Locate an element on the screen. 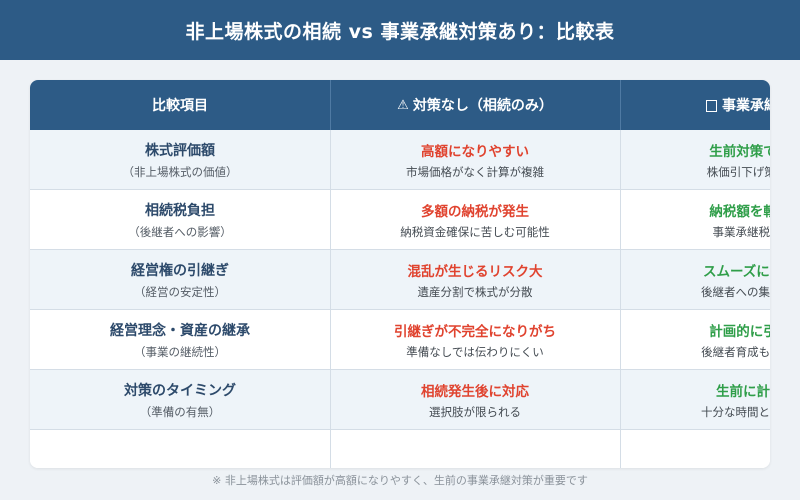 The image size is (800, 500). positive-description: 事業承継税制等を活用 is located at coordinates (741, 231).